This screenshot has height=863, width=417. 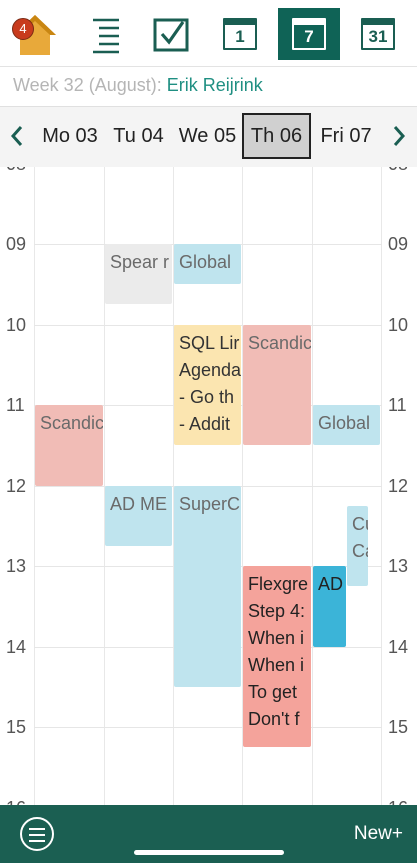 I want to click on day-tab-fri: Fri 07, so click(x=346, y=136).